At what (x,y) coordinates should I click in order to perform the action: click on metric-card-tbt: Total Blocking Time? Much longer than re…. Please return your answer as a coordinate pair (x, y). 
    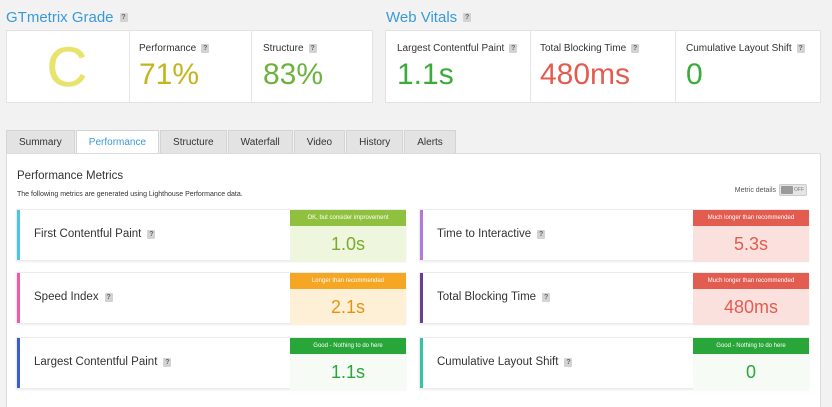
    Looking at the image, I should click on (614, 298).